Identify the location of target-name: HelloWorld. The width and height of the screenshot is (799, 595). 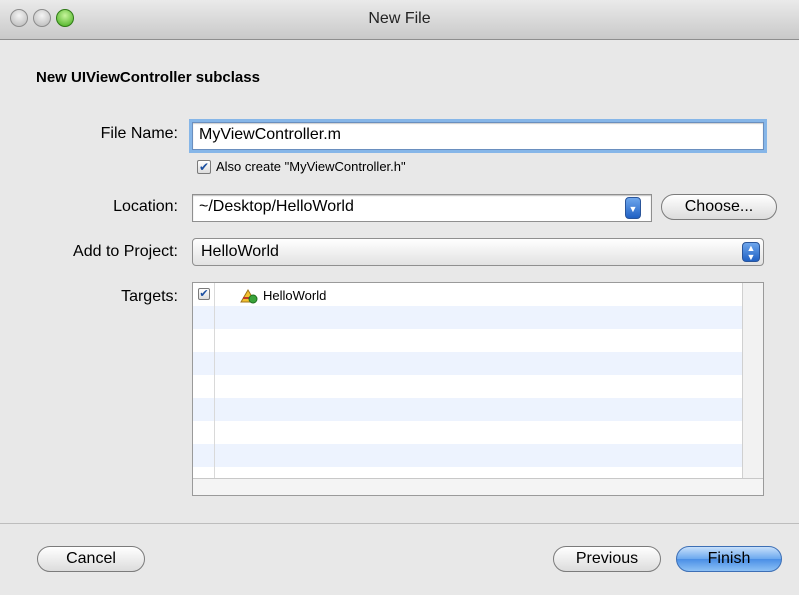
(295, 295).